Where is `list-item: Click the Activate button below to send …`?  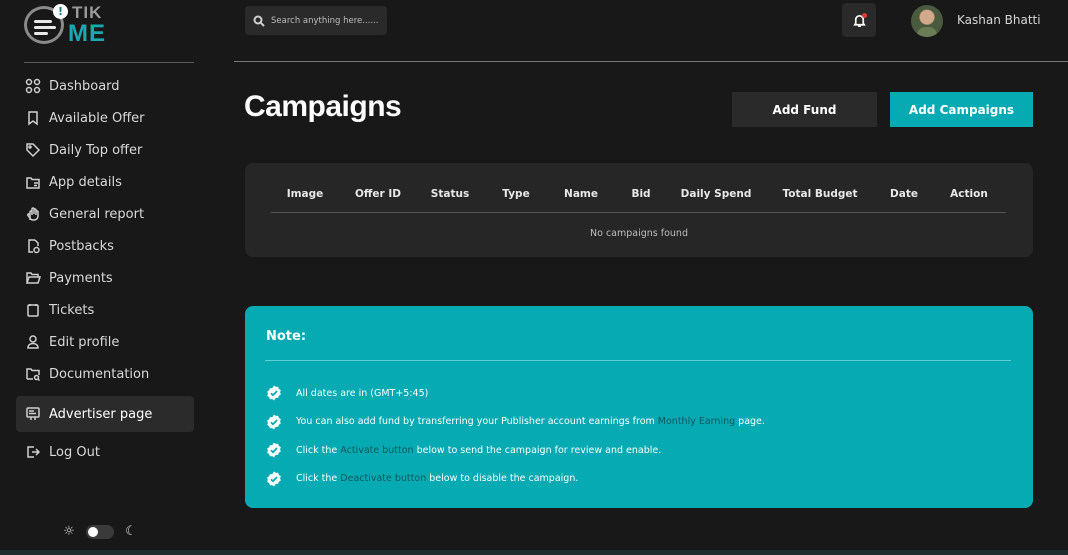
list-item: Click the Activate button below to send … is located at coordinates (636, 450).